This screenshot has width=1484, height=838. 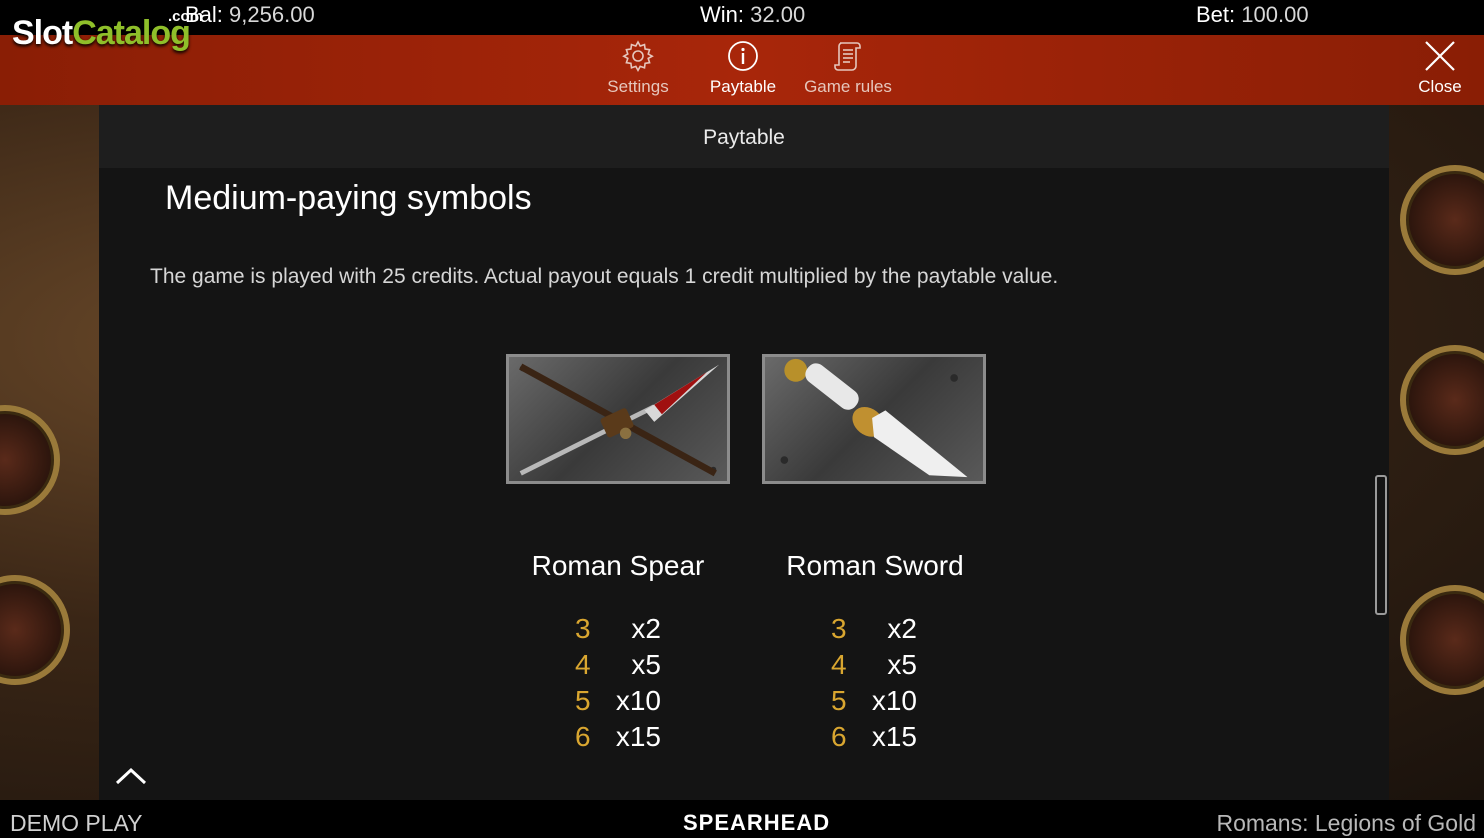 I want to click on roman-spear-paylist: 3 x2 4 x5 5 x10 6 x15, so click(x=627, y=685).